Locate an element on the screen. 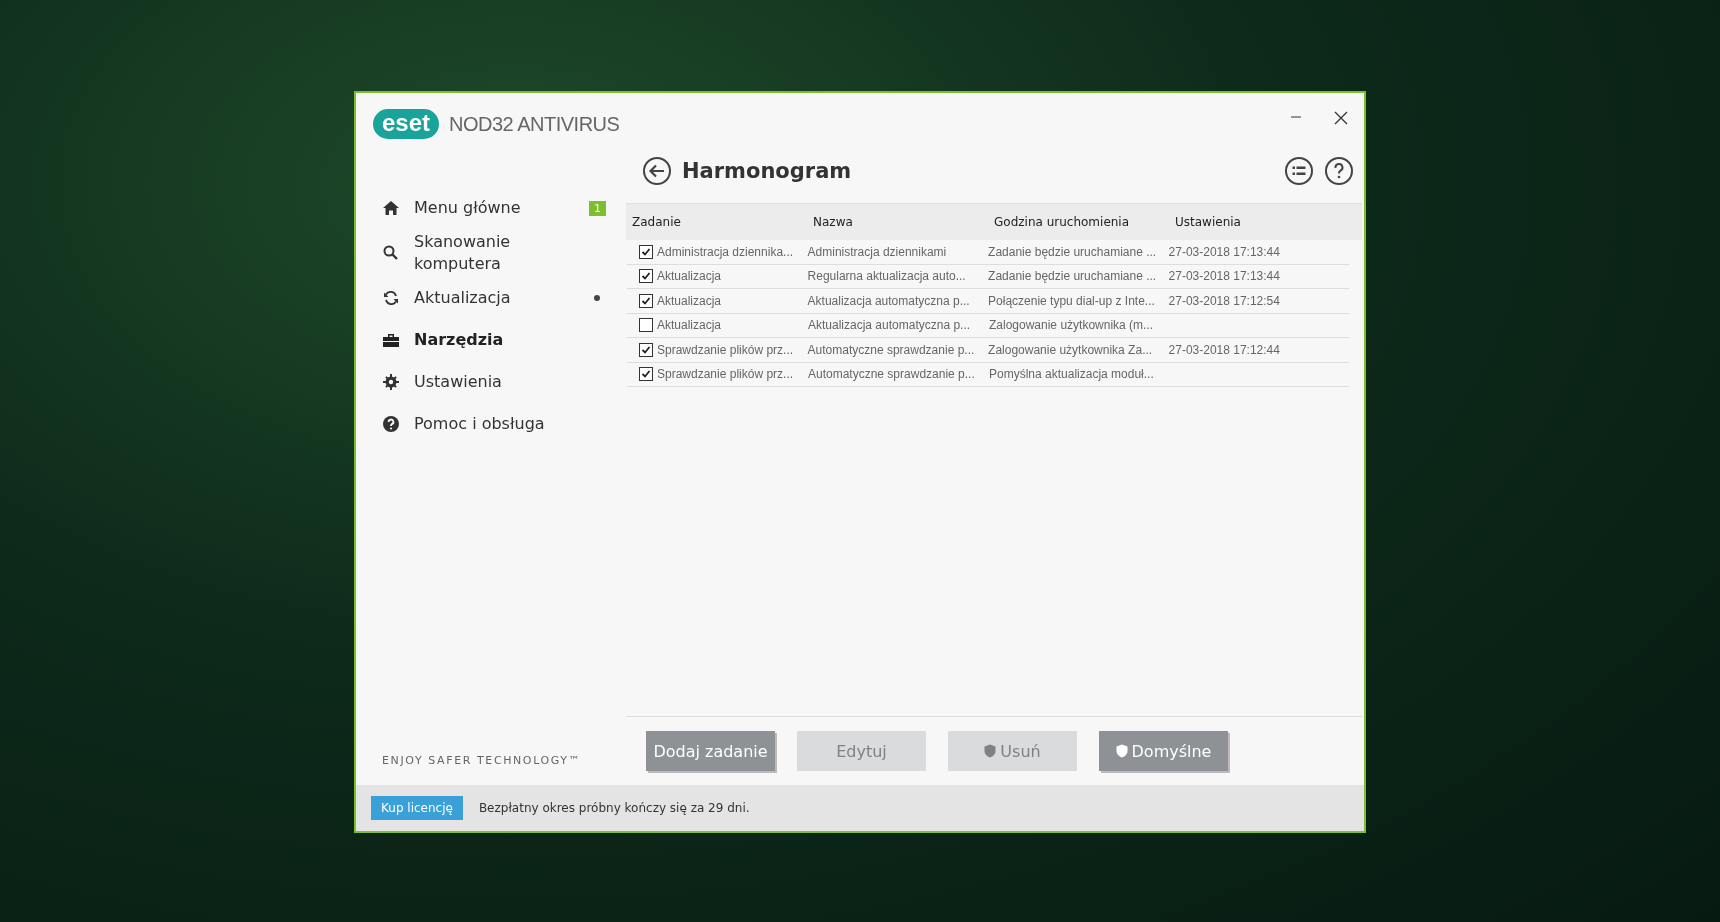 The height and width of the screenshot is (922, 1720). list-view-icon is located at coordinates (1299, 171).